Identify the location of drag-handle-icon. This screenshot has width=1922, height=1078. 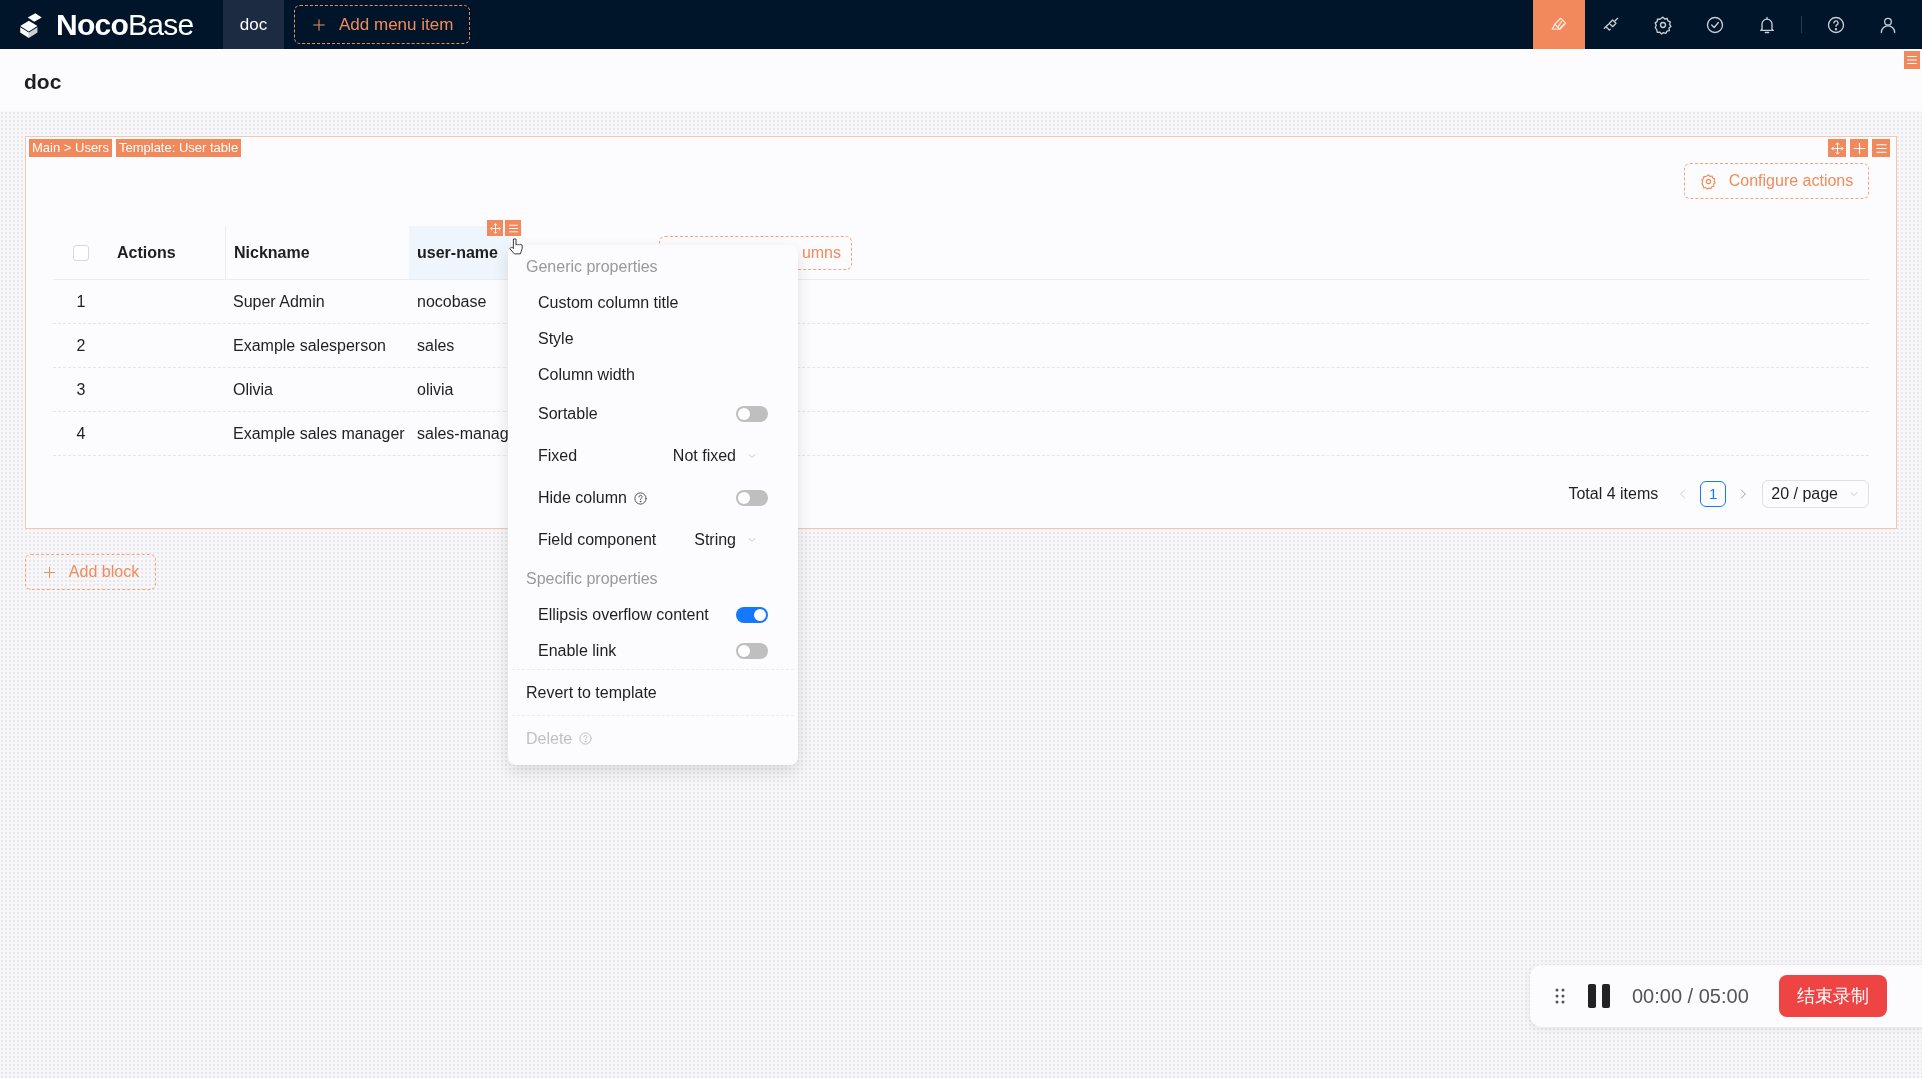
(1560, 996).